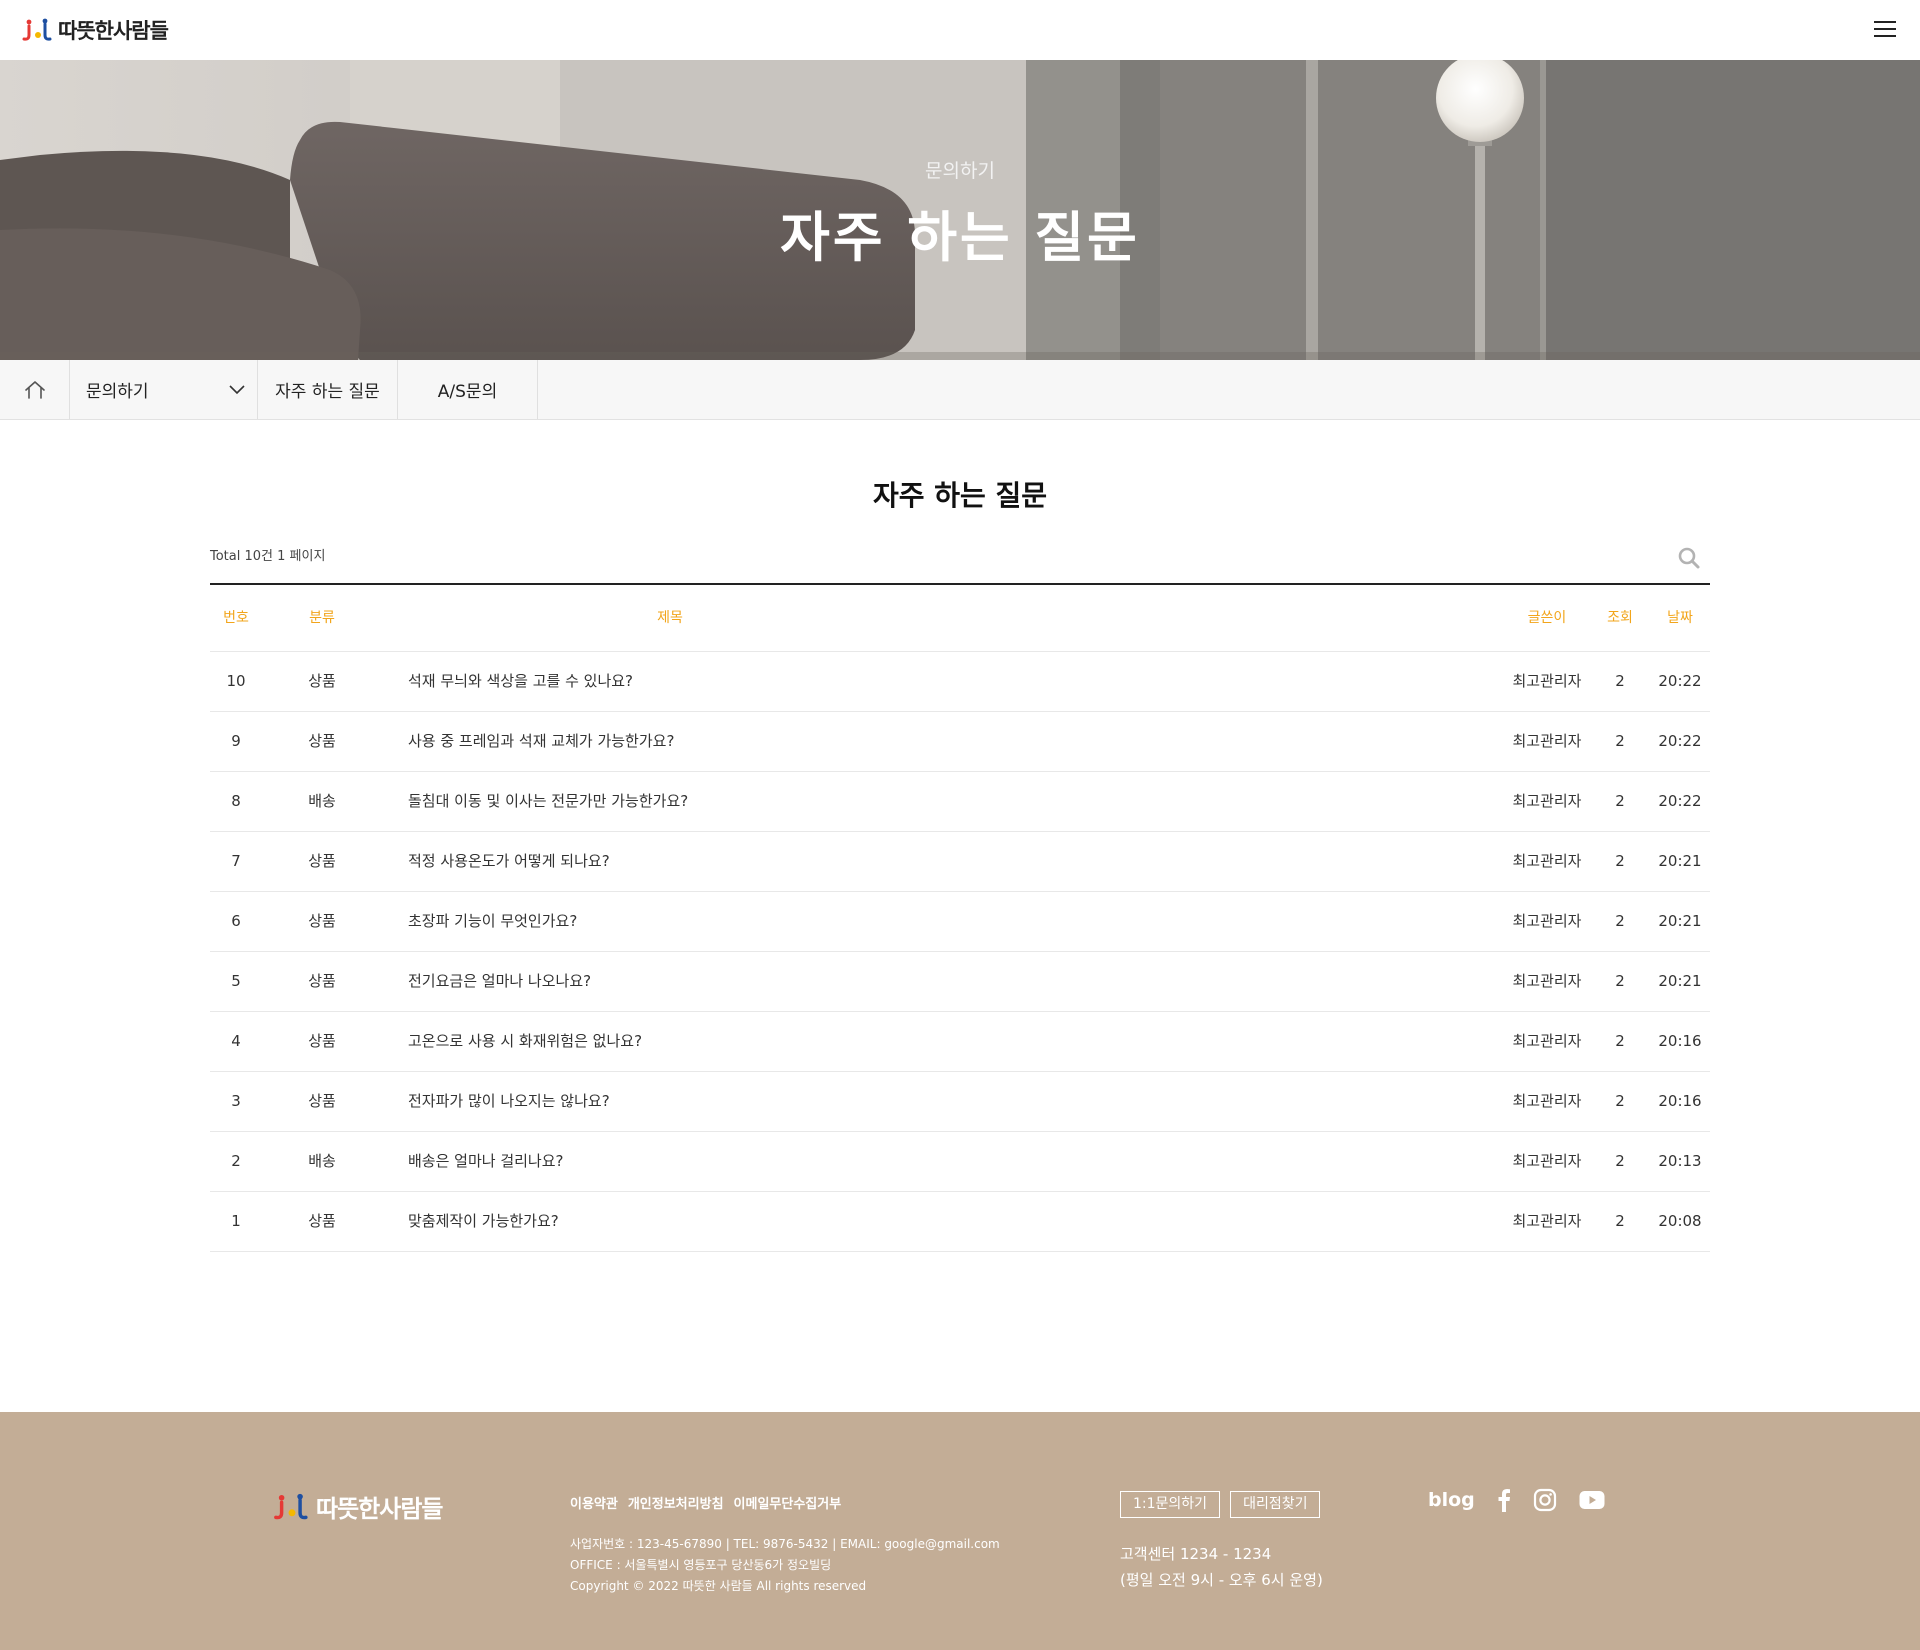  Describe the element at coordinates (236, 1041) in the screenshot. I see `row-num: 4` at that location.